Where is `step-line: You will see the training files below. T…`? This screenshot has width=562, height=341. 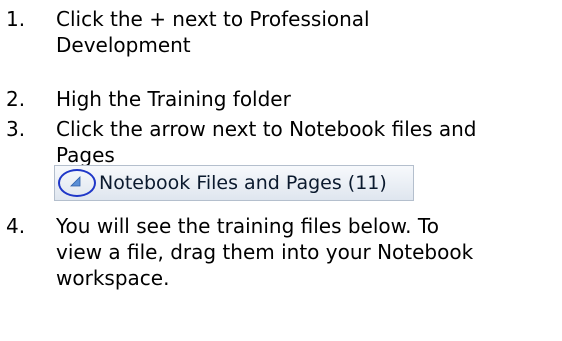 step-line: You will see the training files below. T… is located at coordinates (247, 226).